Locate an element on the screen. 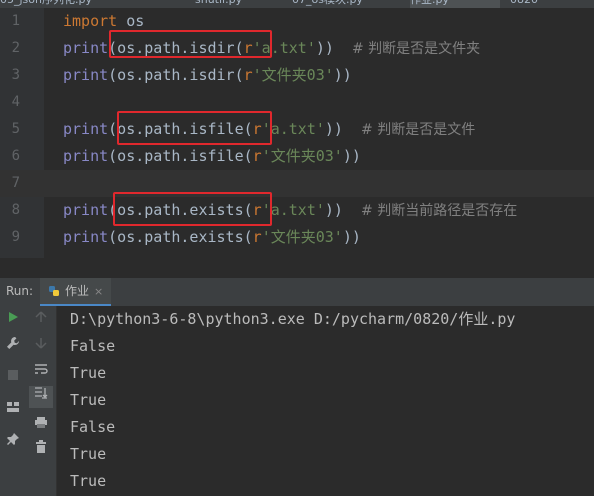 This screenshot has height=496, width=594. play-icon is located at coordinates (13, 320).